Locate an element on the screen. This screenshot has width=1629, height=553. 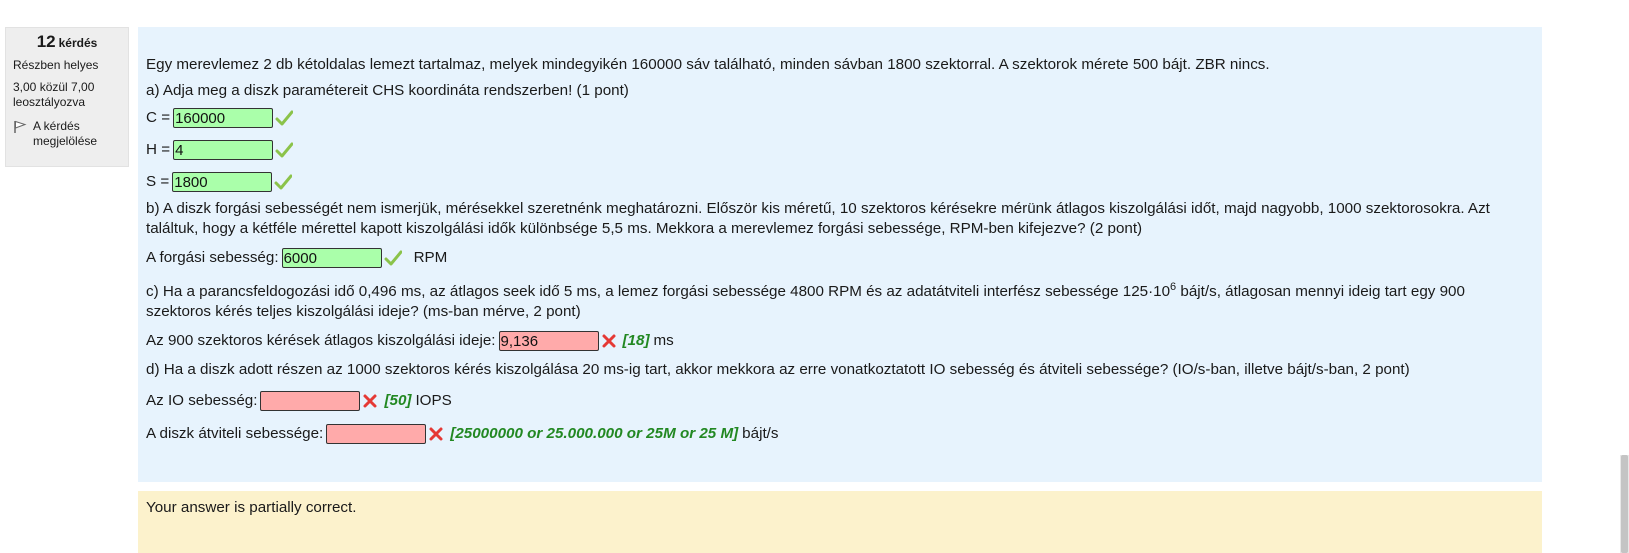
scrollbar-thumb is located at coordinates (1624, 504).